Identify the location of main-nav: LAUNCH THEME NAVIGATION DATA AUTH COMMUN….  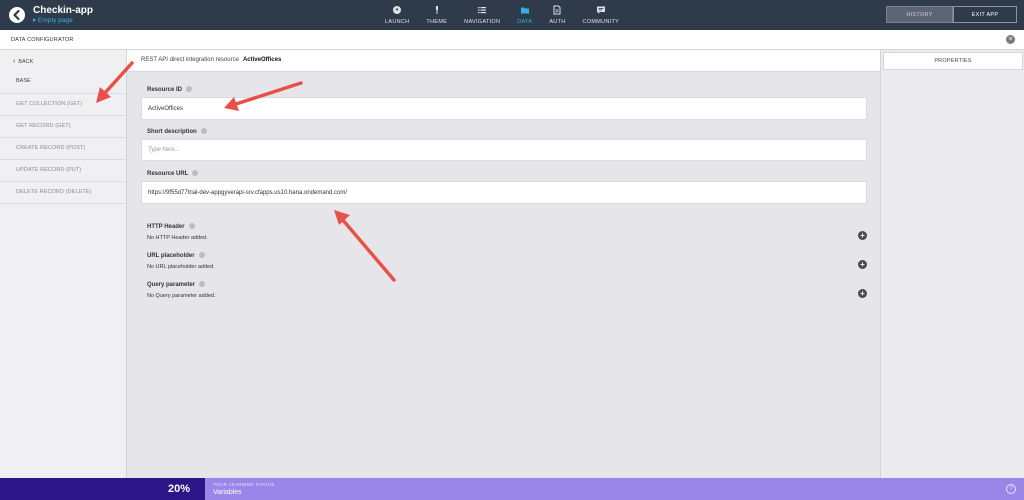
(510, 15).